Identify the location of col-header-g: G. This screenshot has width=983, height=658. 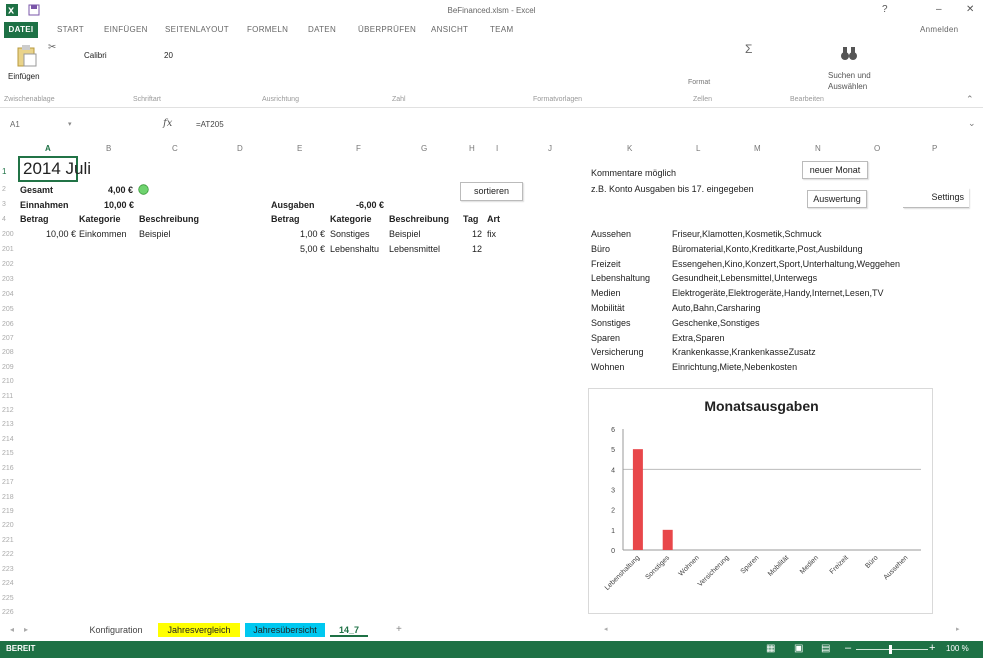
(424, 148).